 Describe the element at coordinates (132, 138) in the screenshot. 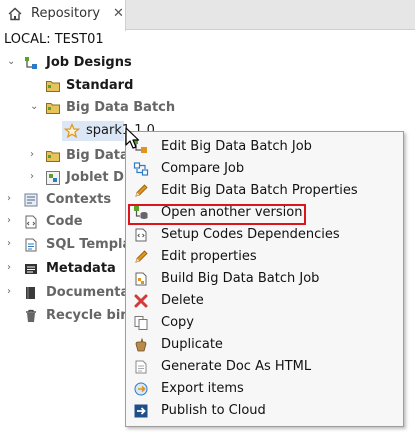

I see `mouse-cursor-icon` at that location.